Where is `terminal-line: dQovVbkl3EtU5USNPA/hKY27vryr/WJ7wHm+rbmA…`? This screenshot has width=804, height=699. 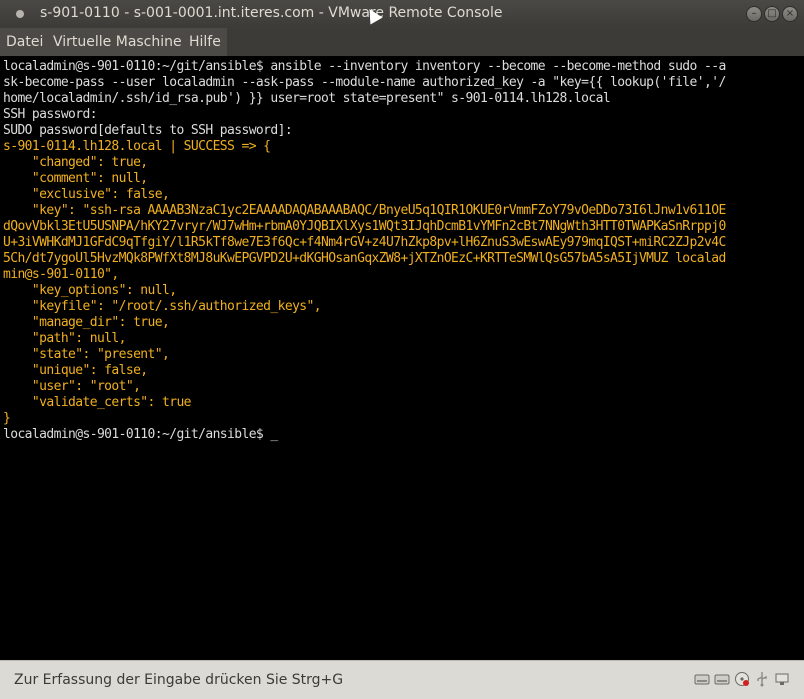
terminal-line: dQovVbkl3EtU5USNPA/hKY27vryr/WJ7wHm+rbmA… is located at coordinates (364, 226).